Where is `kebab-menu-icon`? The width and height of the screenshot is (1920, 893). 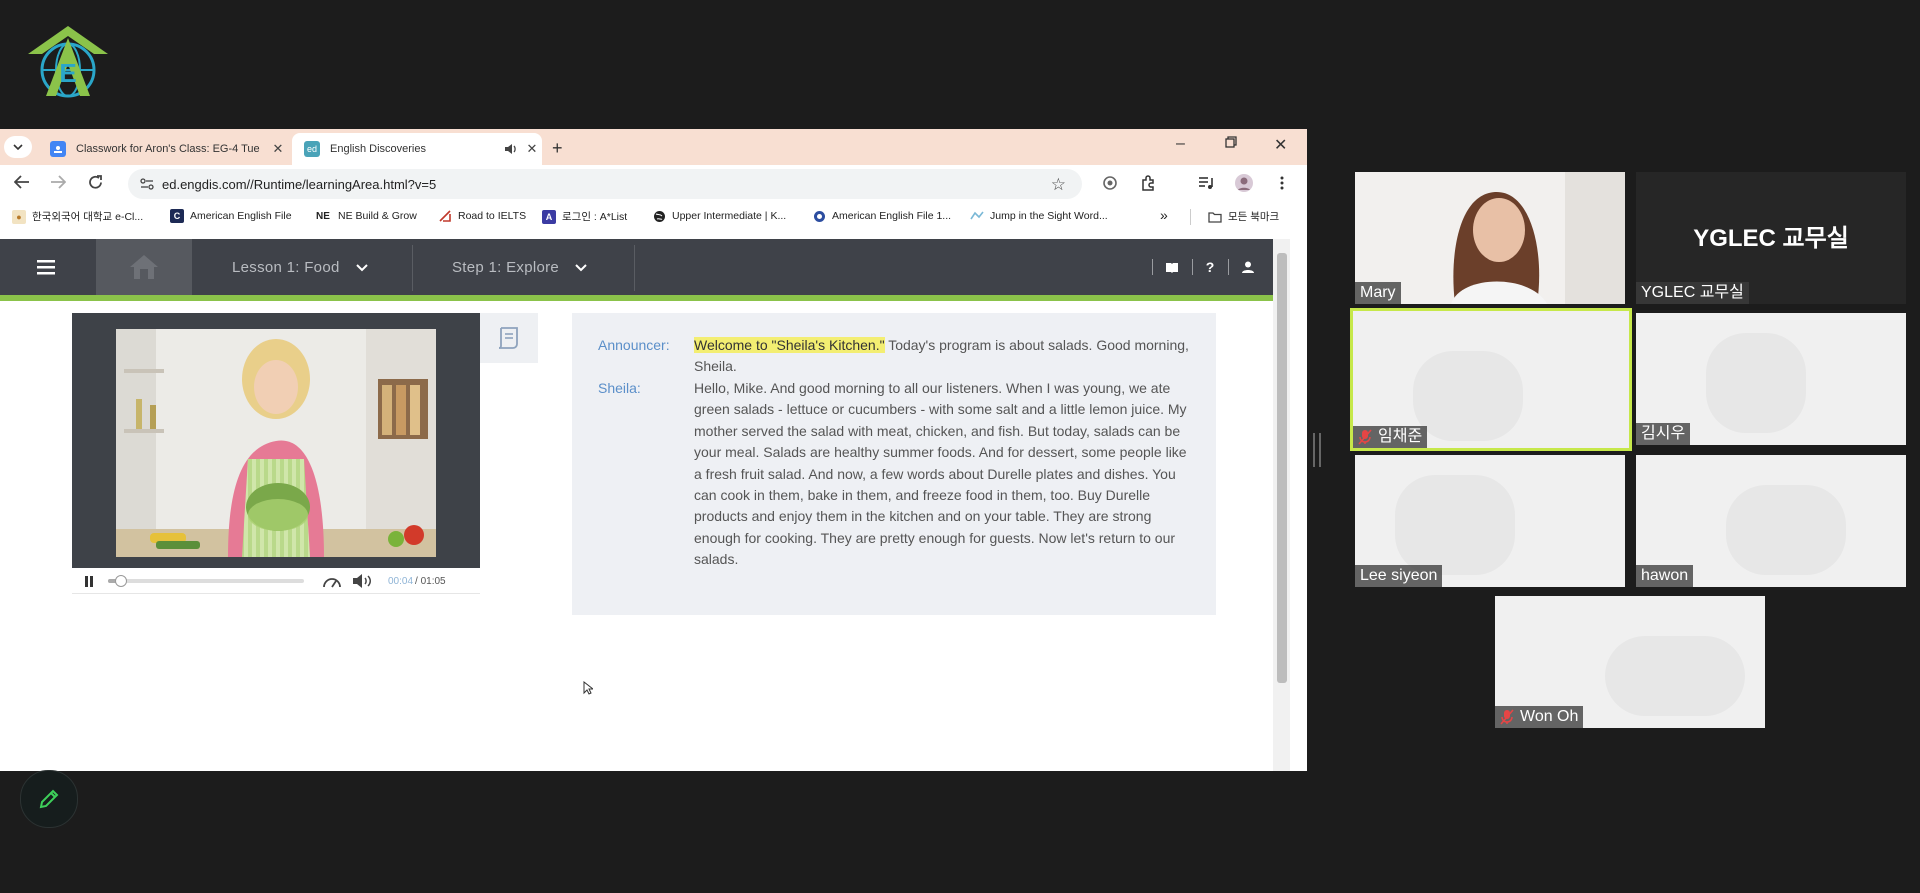 kebab-menu-icon is located at coordinates (1282, 183).